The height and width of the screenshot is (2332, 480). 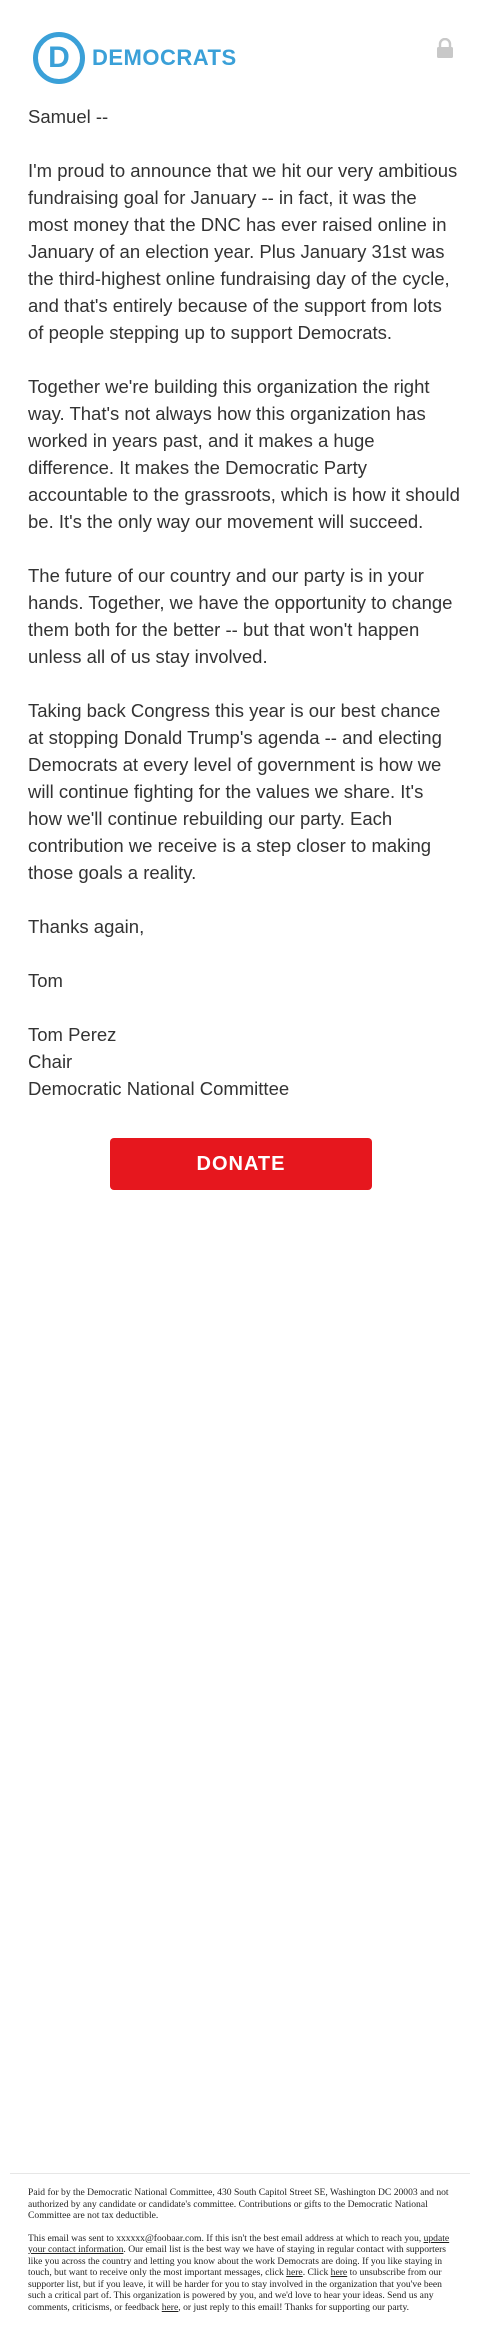 I want to click on footer-divider, so click(x=240, y=2173).